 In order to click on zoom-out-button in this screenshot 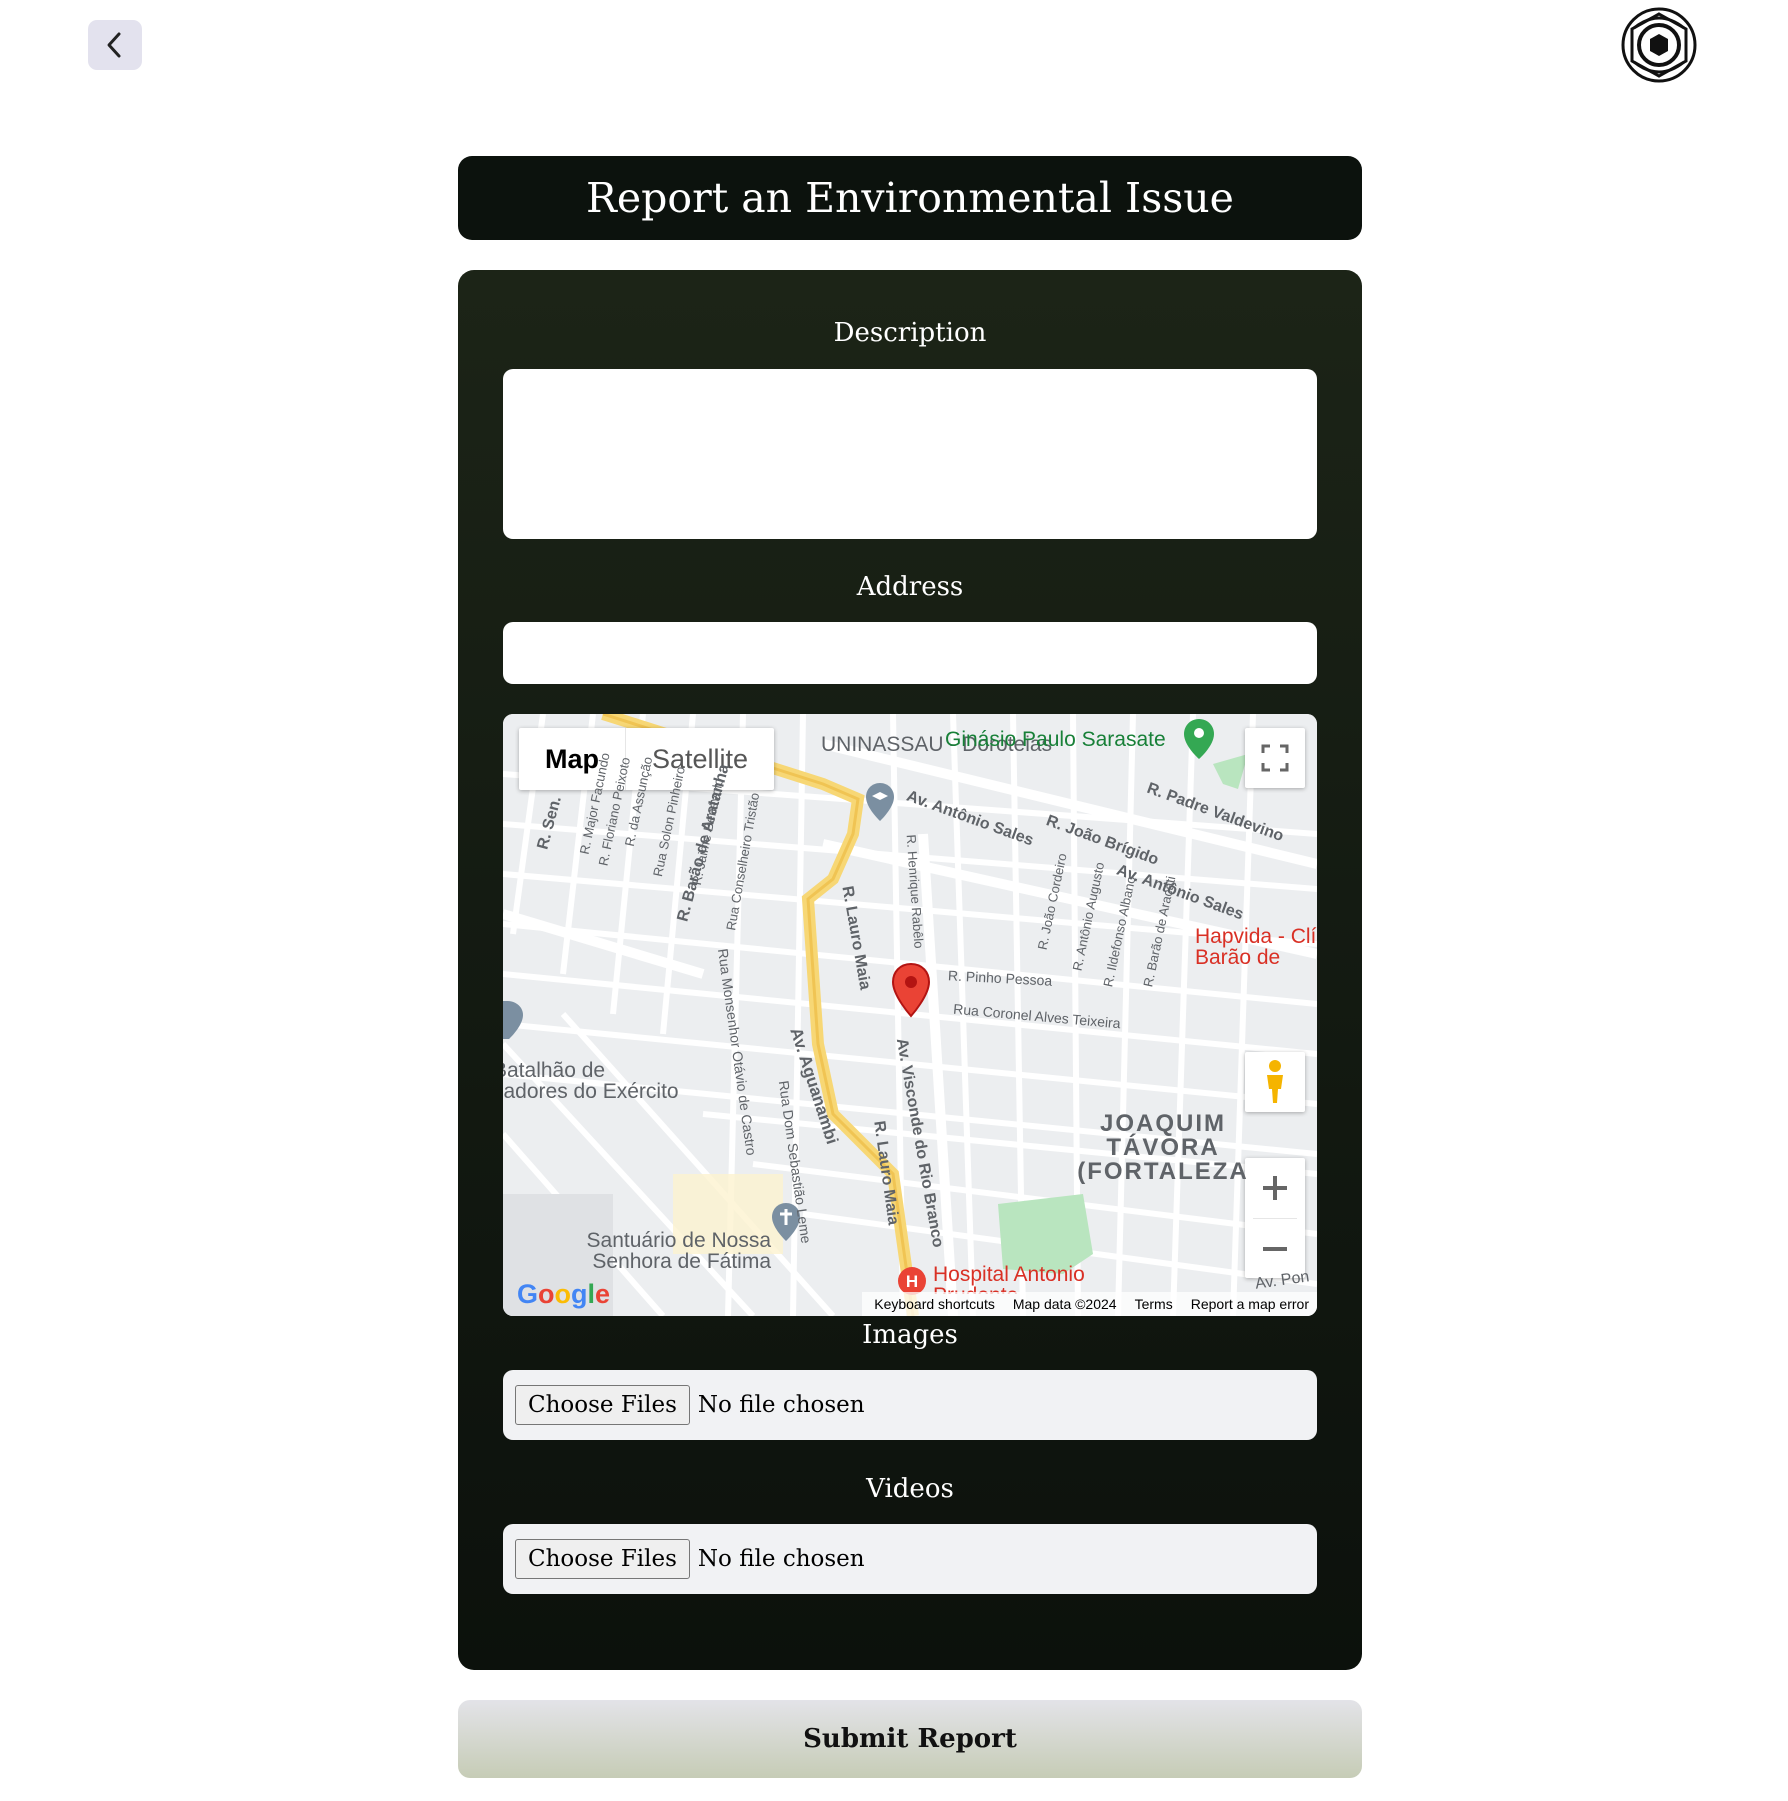, I will do `click(1275, 1248)`.